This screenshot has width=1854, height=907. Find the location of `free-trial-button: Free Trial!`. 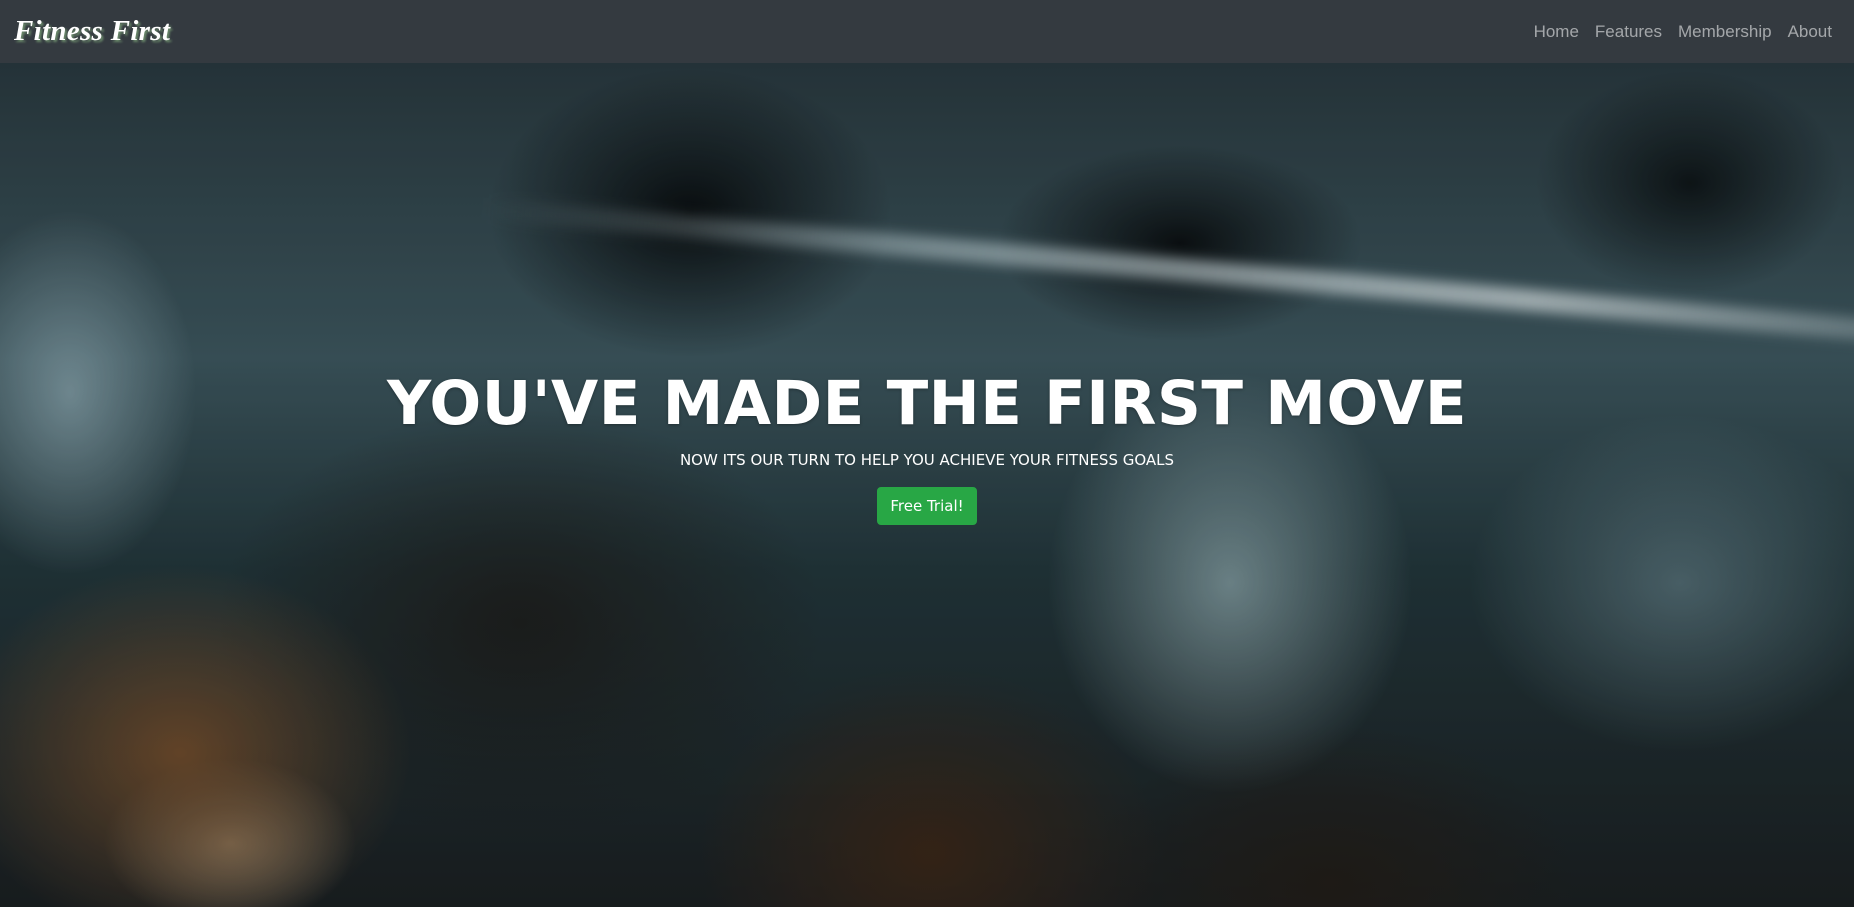

free-trial-button: Free Trial! is located at coordinates (927, 506).